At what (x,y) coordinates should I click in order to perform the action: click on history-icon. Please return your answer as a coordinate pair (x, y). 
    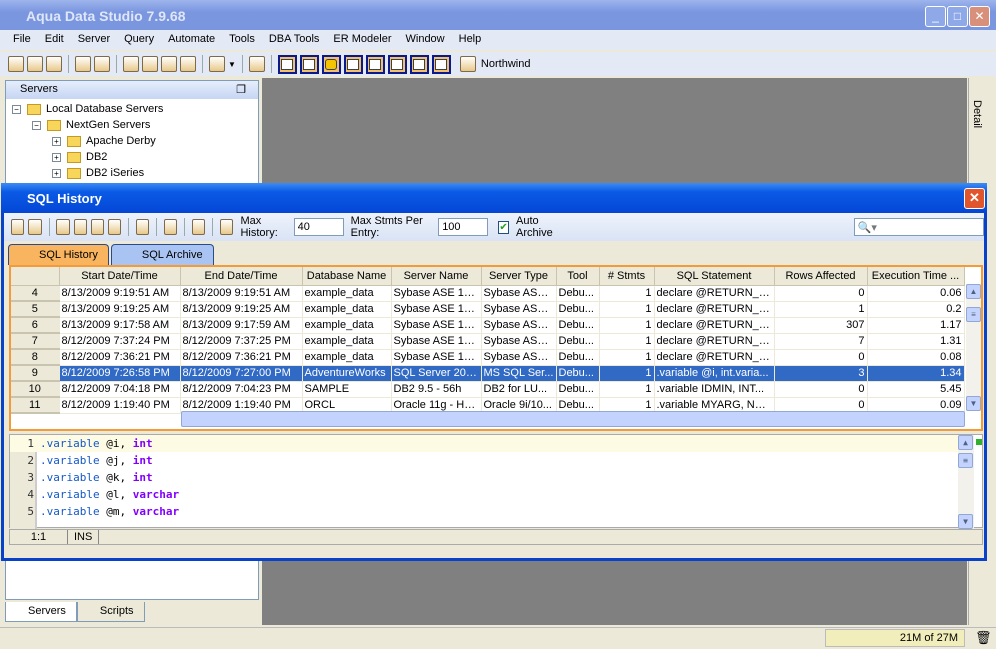
    Looking at the image, I should click on (256, 64).